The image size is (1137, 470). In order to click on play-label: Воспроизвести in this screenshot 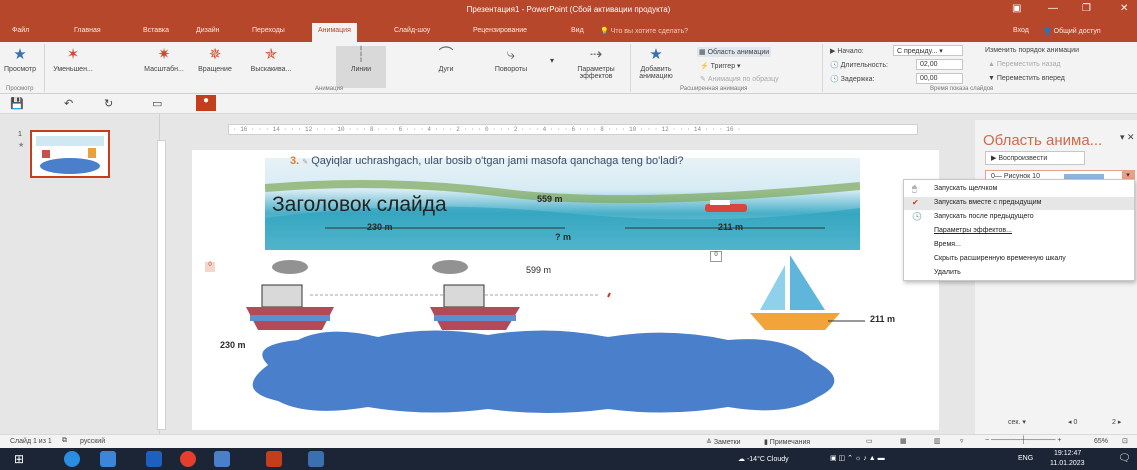, I will do `click(1023, 158)`.